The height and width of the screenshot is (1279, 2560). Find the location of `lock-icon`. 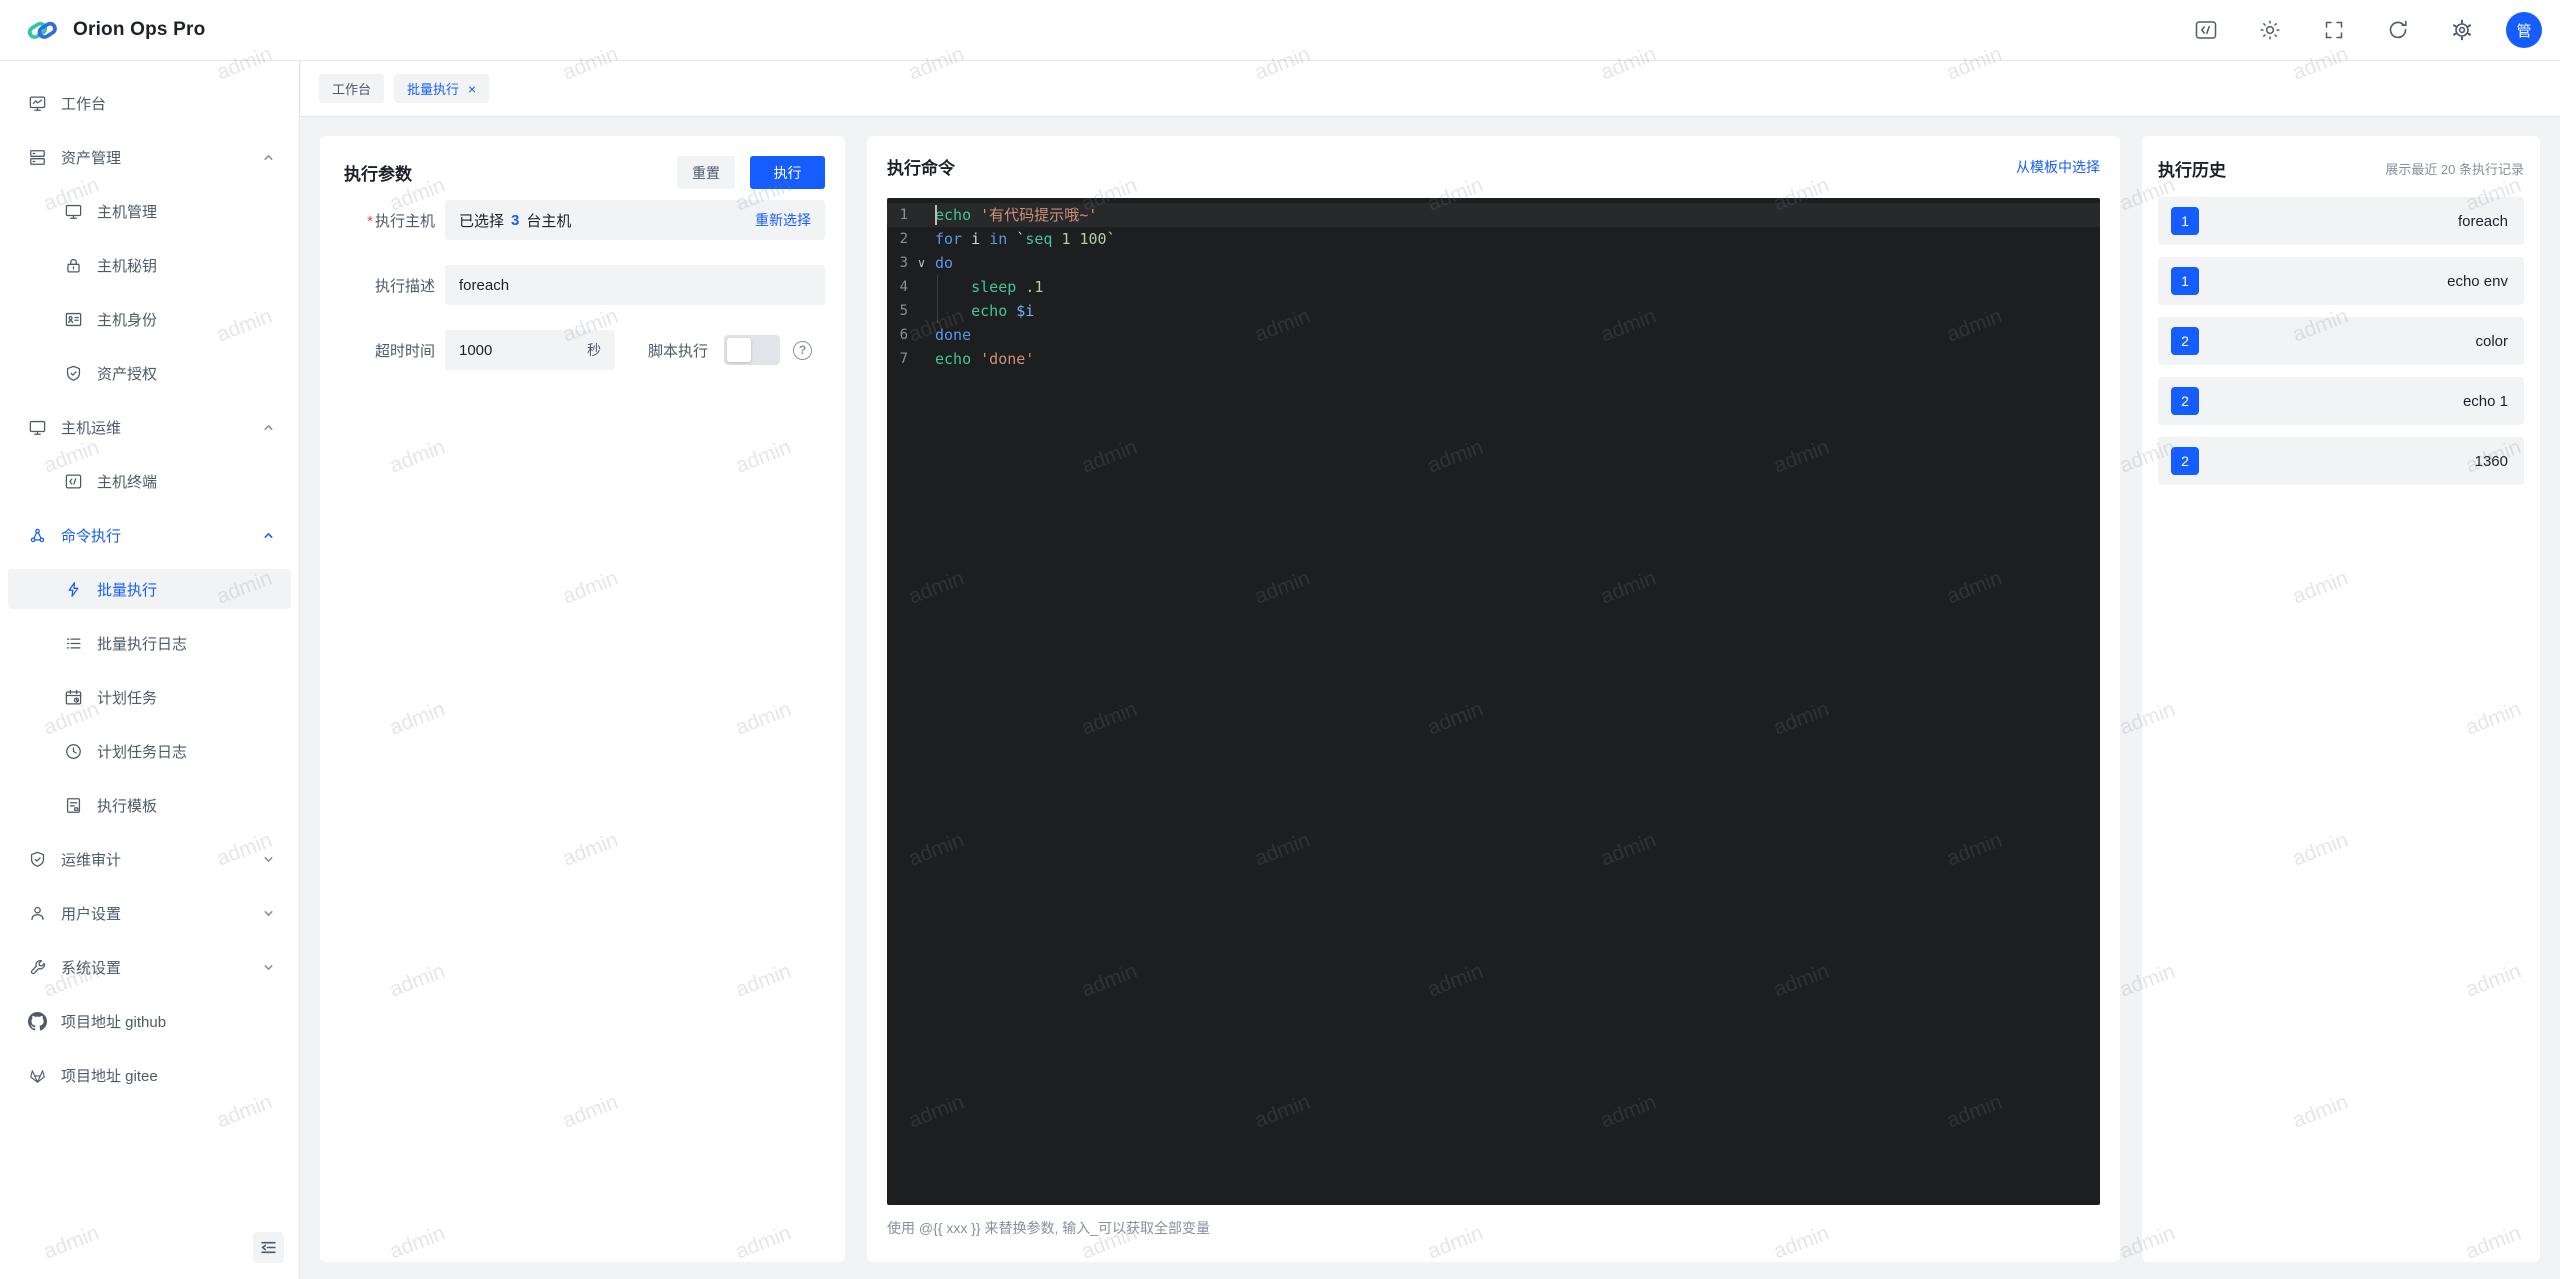

lock-icon is located at coordinates (73, 265).